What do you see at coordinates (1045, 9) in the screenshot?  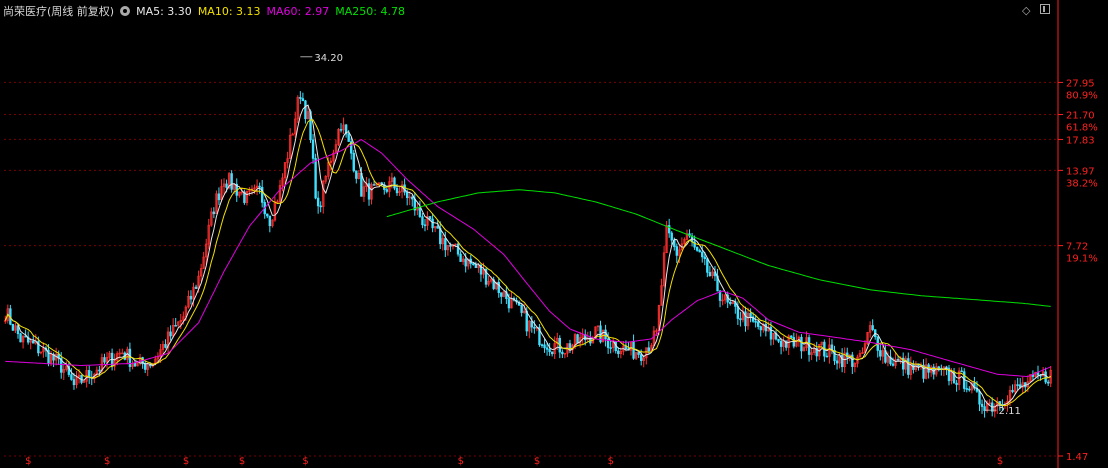 I see `window-icon` at bounding box center [1045, 9].